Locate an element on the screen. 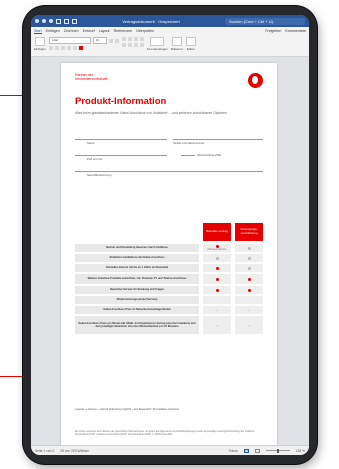 The height and width of the screenshot is (469, 339). zoom-slider is located at coordinates (277, 450).